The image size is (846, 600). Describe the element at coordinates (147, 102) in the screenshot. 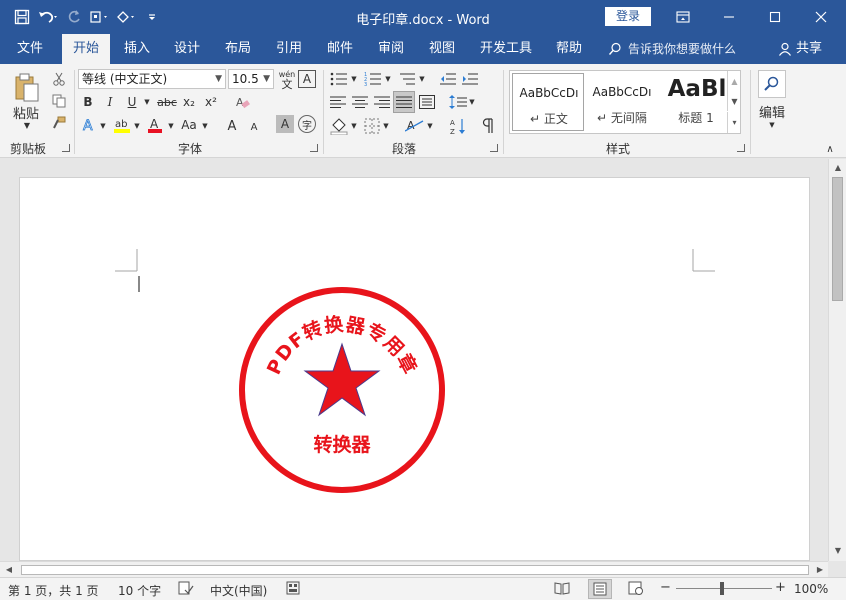

I see `underline-dropdown-icon: ▼` at that location.